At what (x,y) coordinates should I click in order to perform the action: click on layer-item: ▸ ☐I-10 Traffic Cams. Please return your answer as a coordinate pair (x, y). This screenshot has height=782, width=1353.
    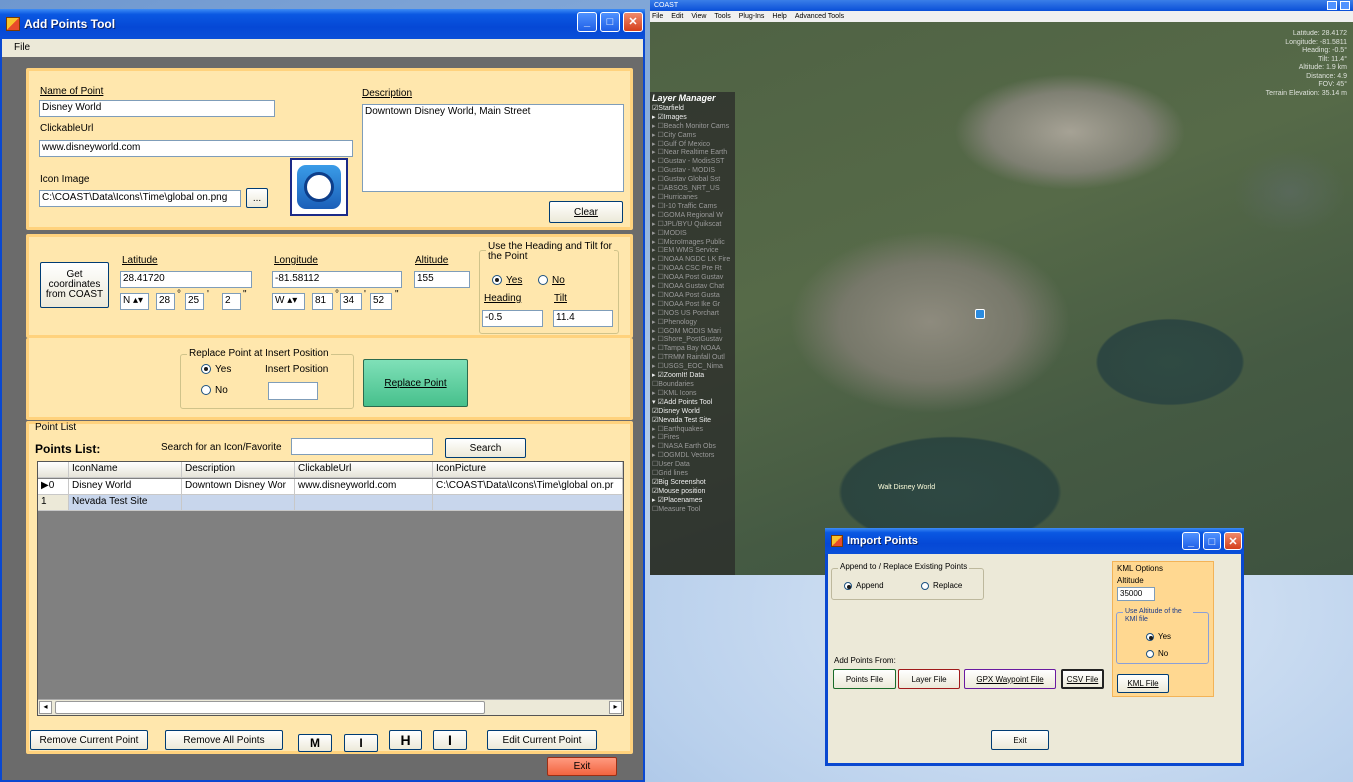
    Looking at the image, I should click on (692, 207).